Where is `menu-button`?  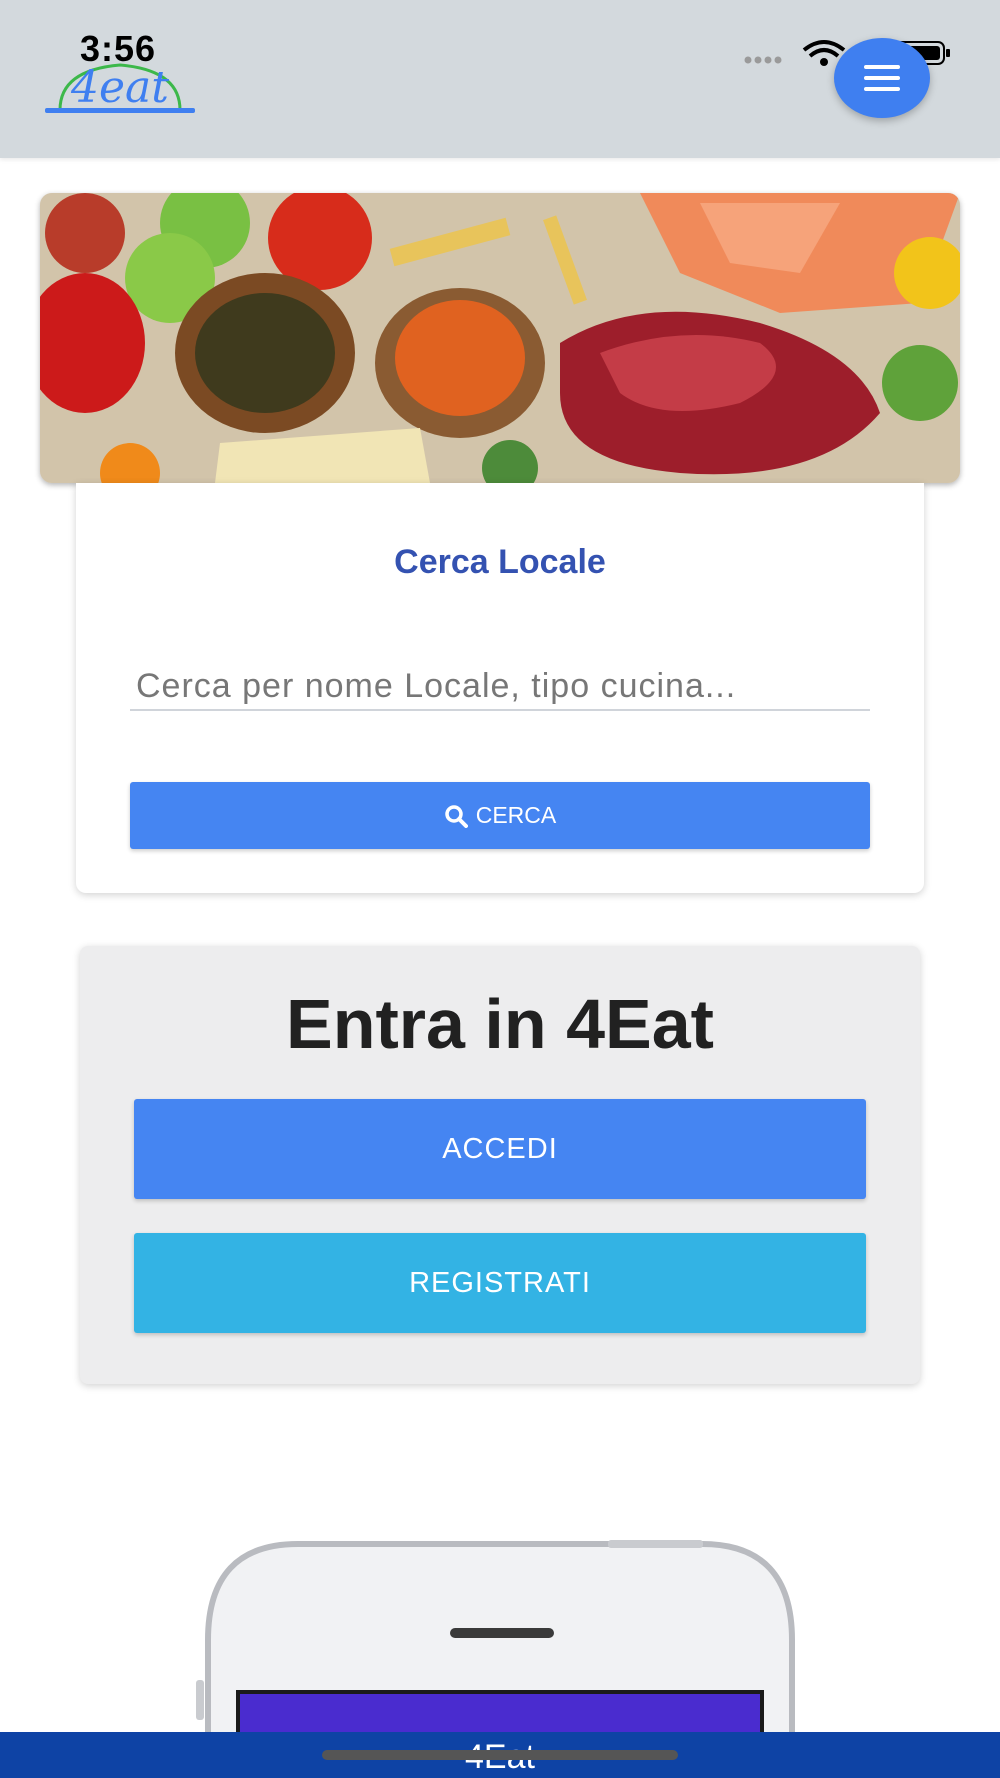
menu-button is located at coordinates (882, 78).